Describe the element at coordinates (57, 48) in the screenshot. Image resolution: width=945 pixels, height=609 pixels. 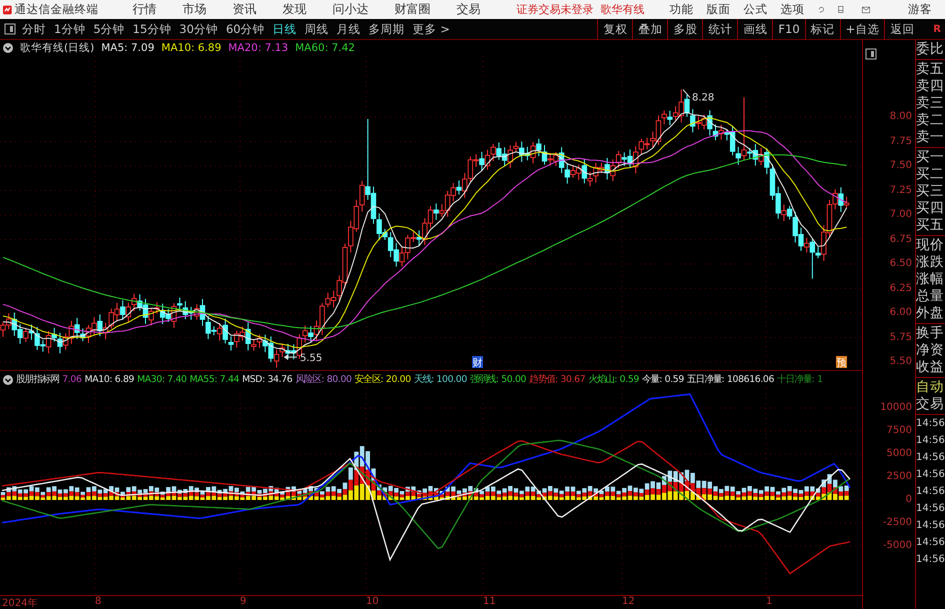
I see `chart-title: 歌华有线(日线)` at that location.